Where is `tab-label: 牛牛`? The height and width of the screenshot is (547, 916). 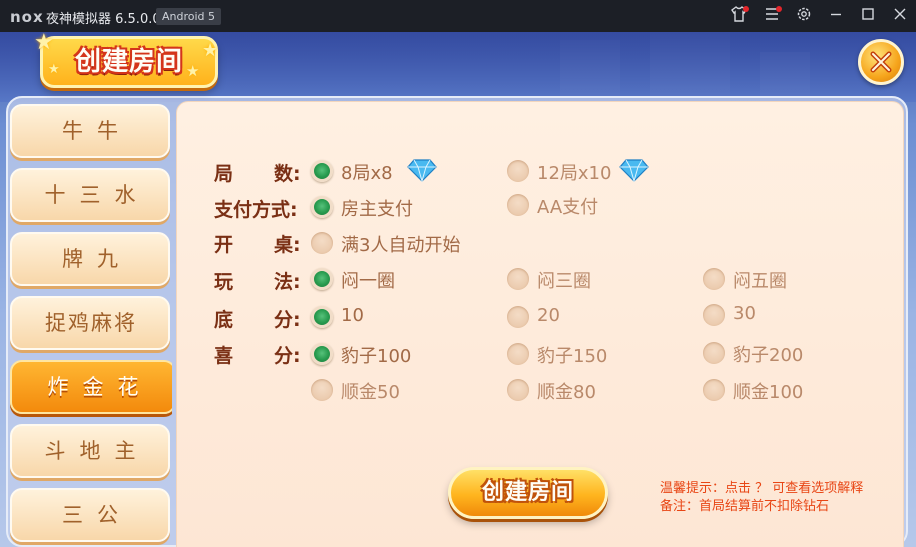 tab-label: 牛牛 is located at coordinates (97, 131).